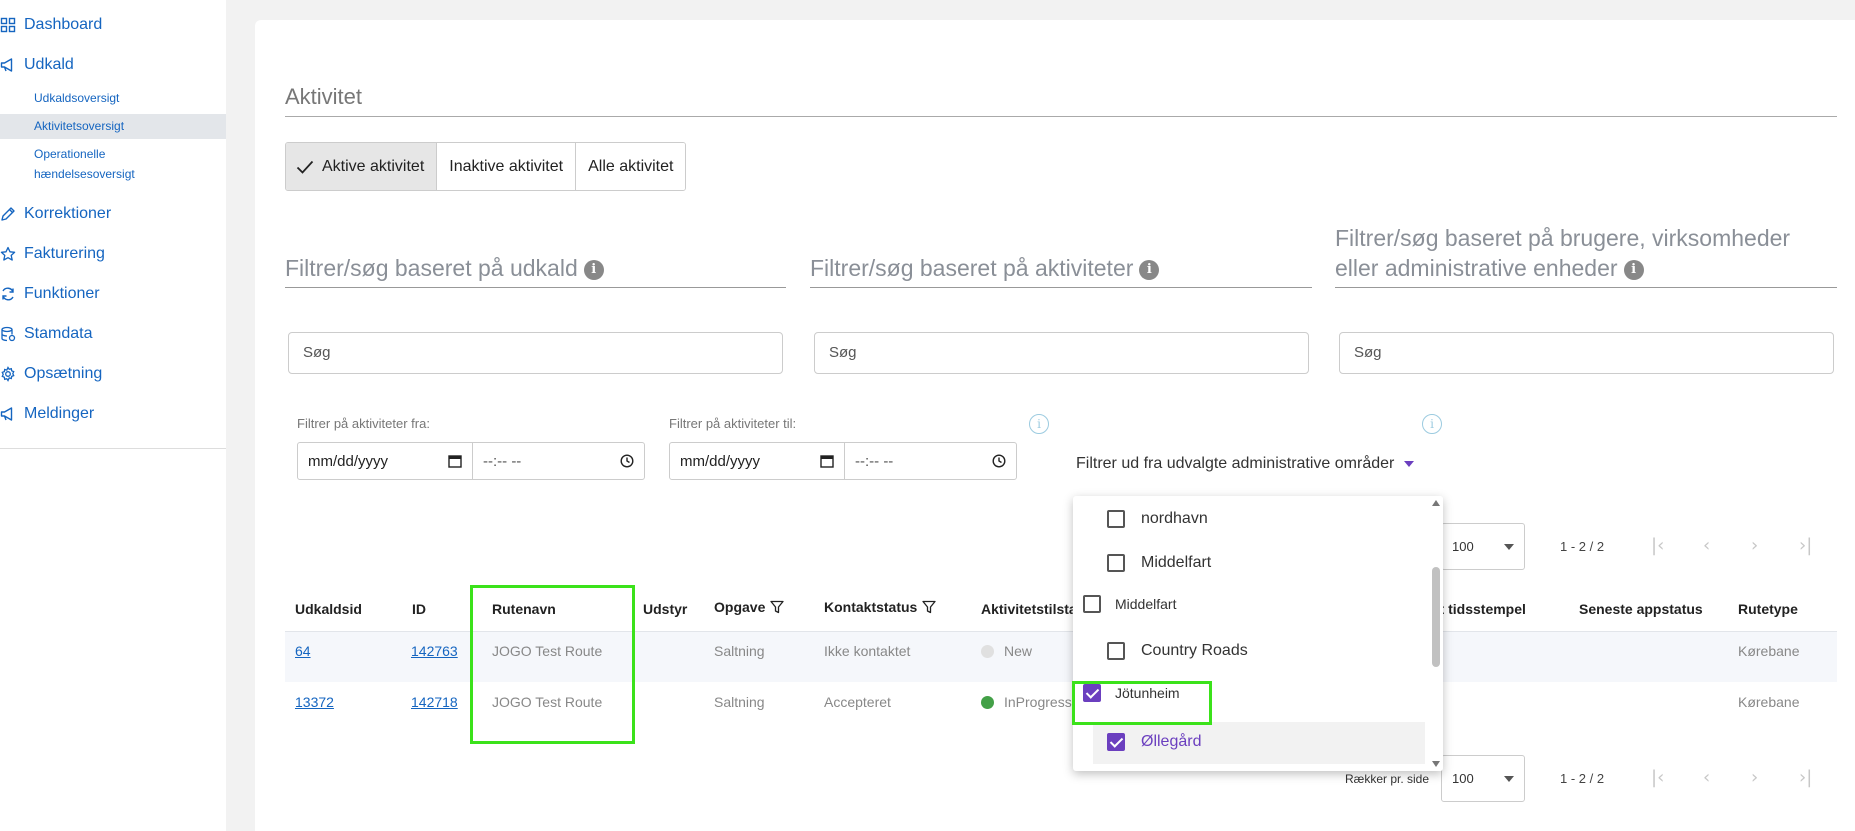 The width and height of the screenshot is (1855, 831). Describe the element at coordinates (84, 164) in the screenshot. I see `sidebar-subitem-operationelle: Operationelle hændelsesoversigt` at that location.